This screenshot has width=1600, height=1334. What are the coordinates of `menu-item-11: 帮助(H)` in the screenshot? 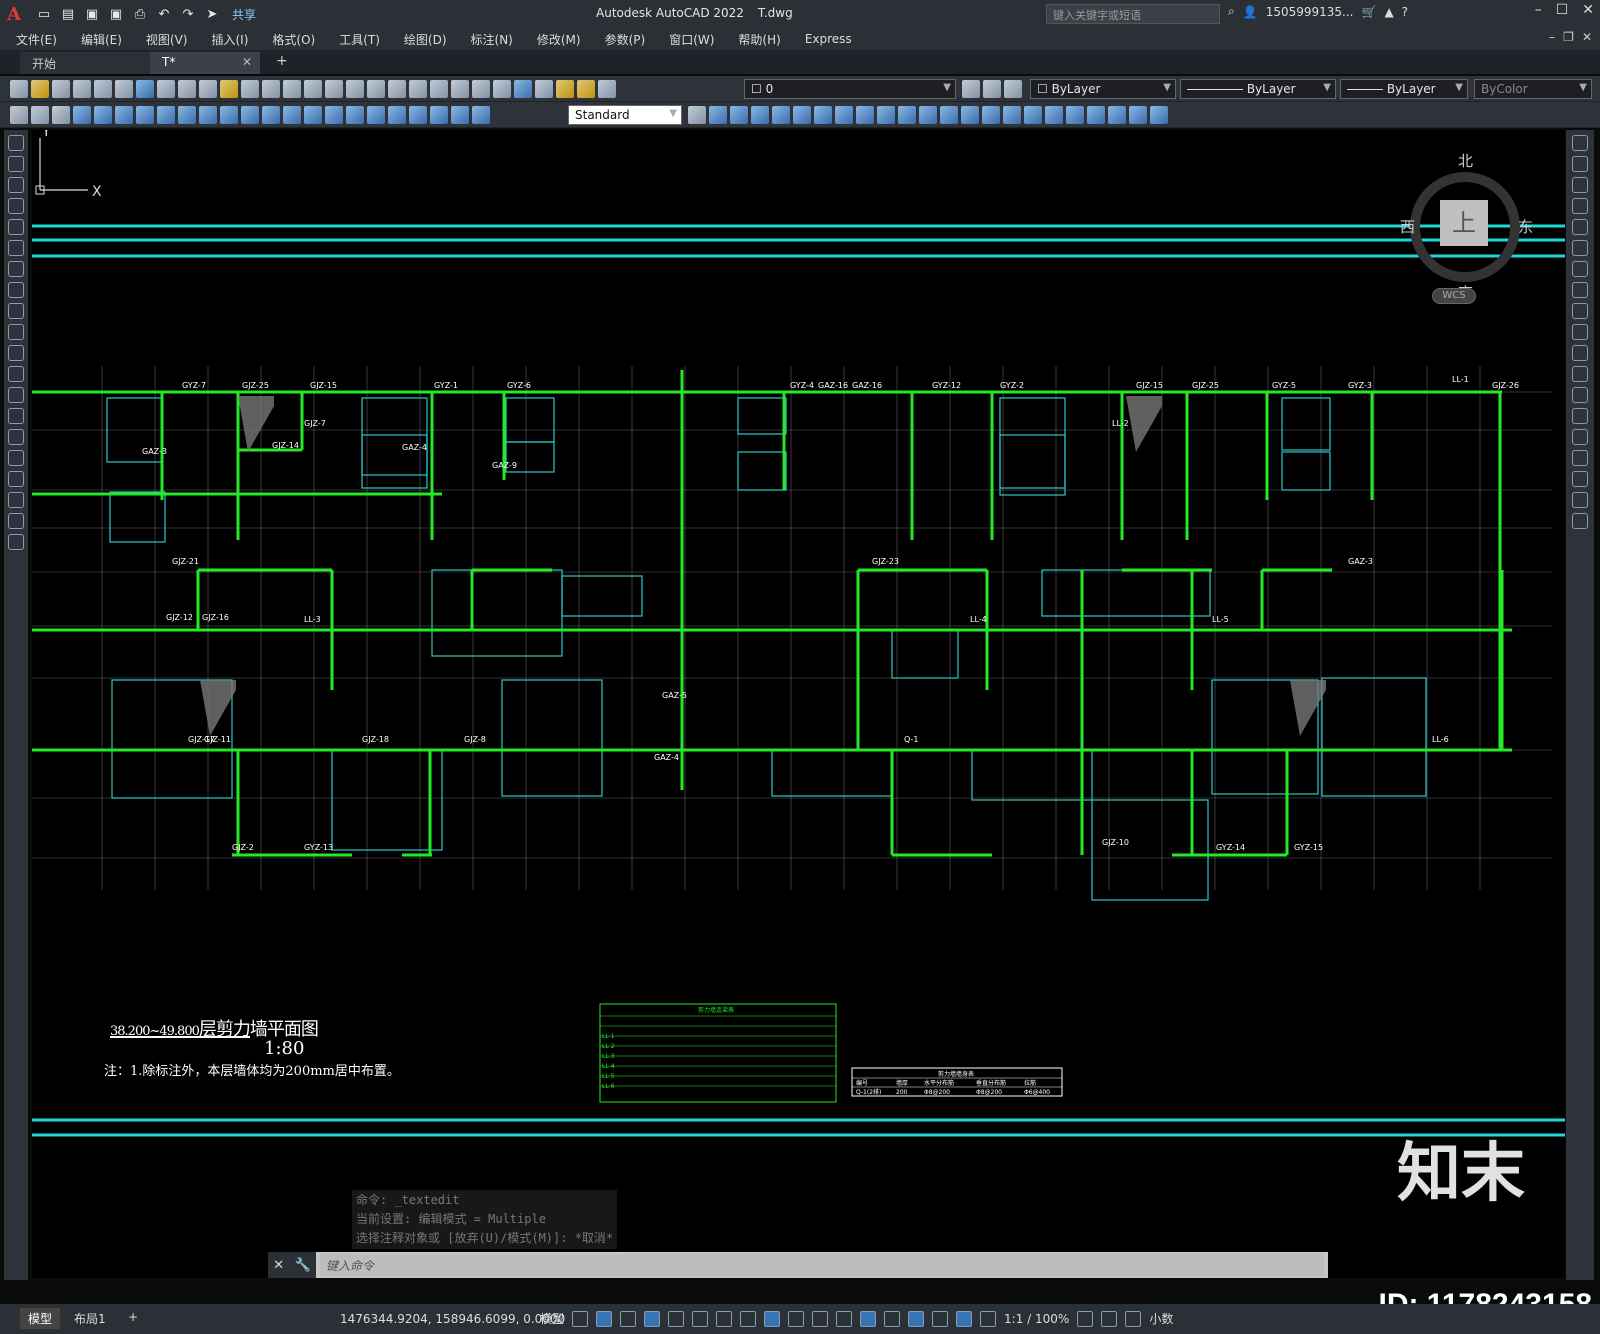 It's located at (759, 39).